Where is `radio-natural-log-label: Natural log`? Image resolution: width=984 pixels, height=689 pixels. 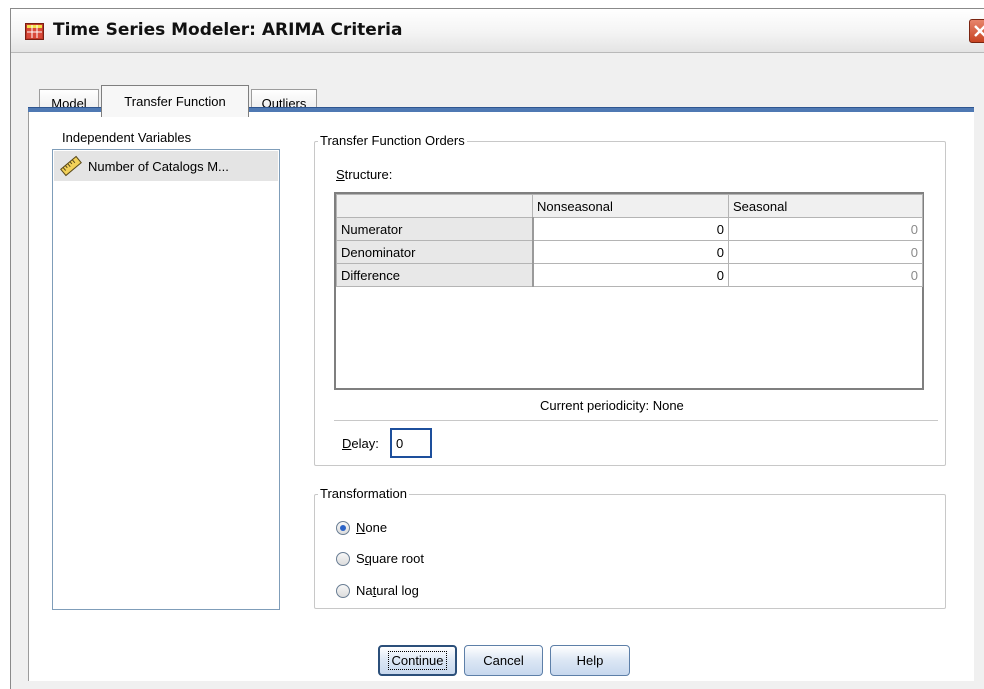
radio-natural-log-label: Natural log is located at coordinates (387, 590).